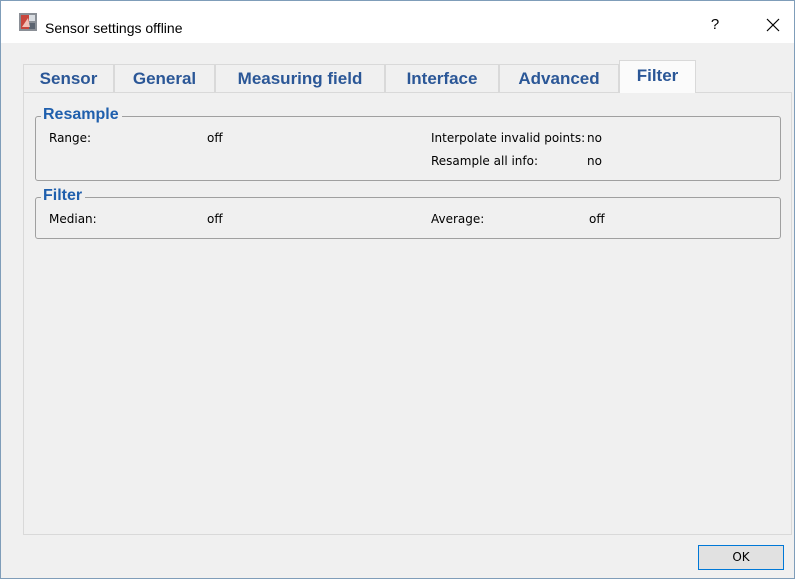 The image size is (795, 579). I want to click on average-value: off, so click(597, 219).